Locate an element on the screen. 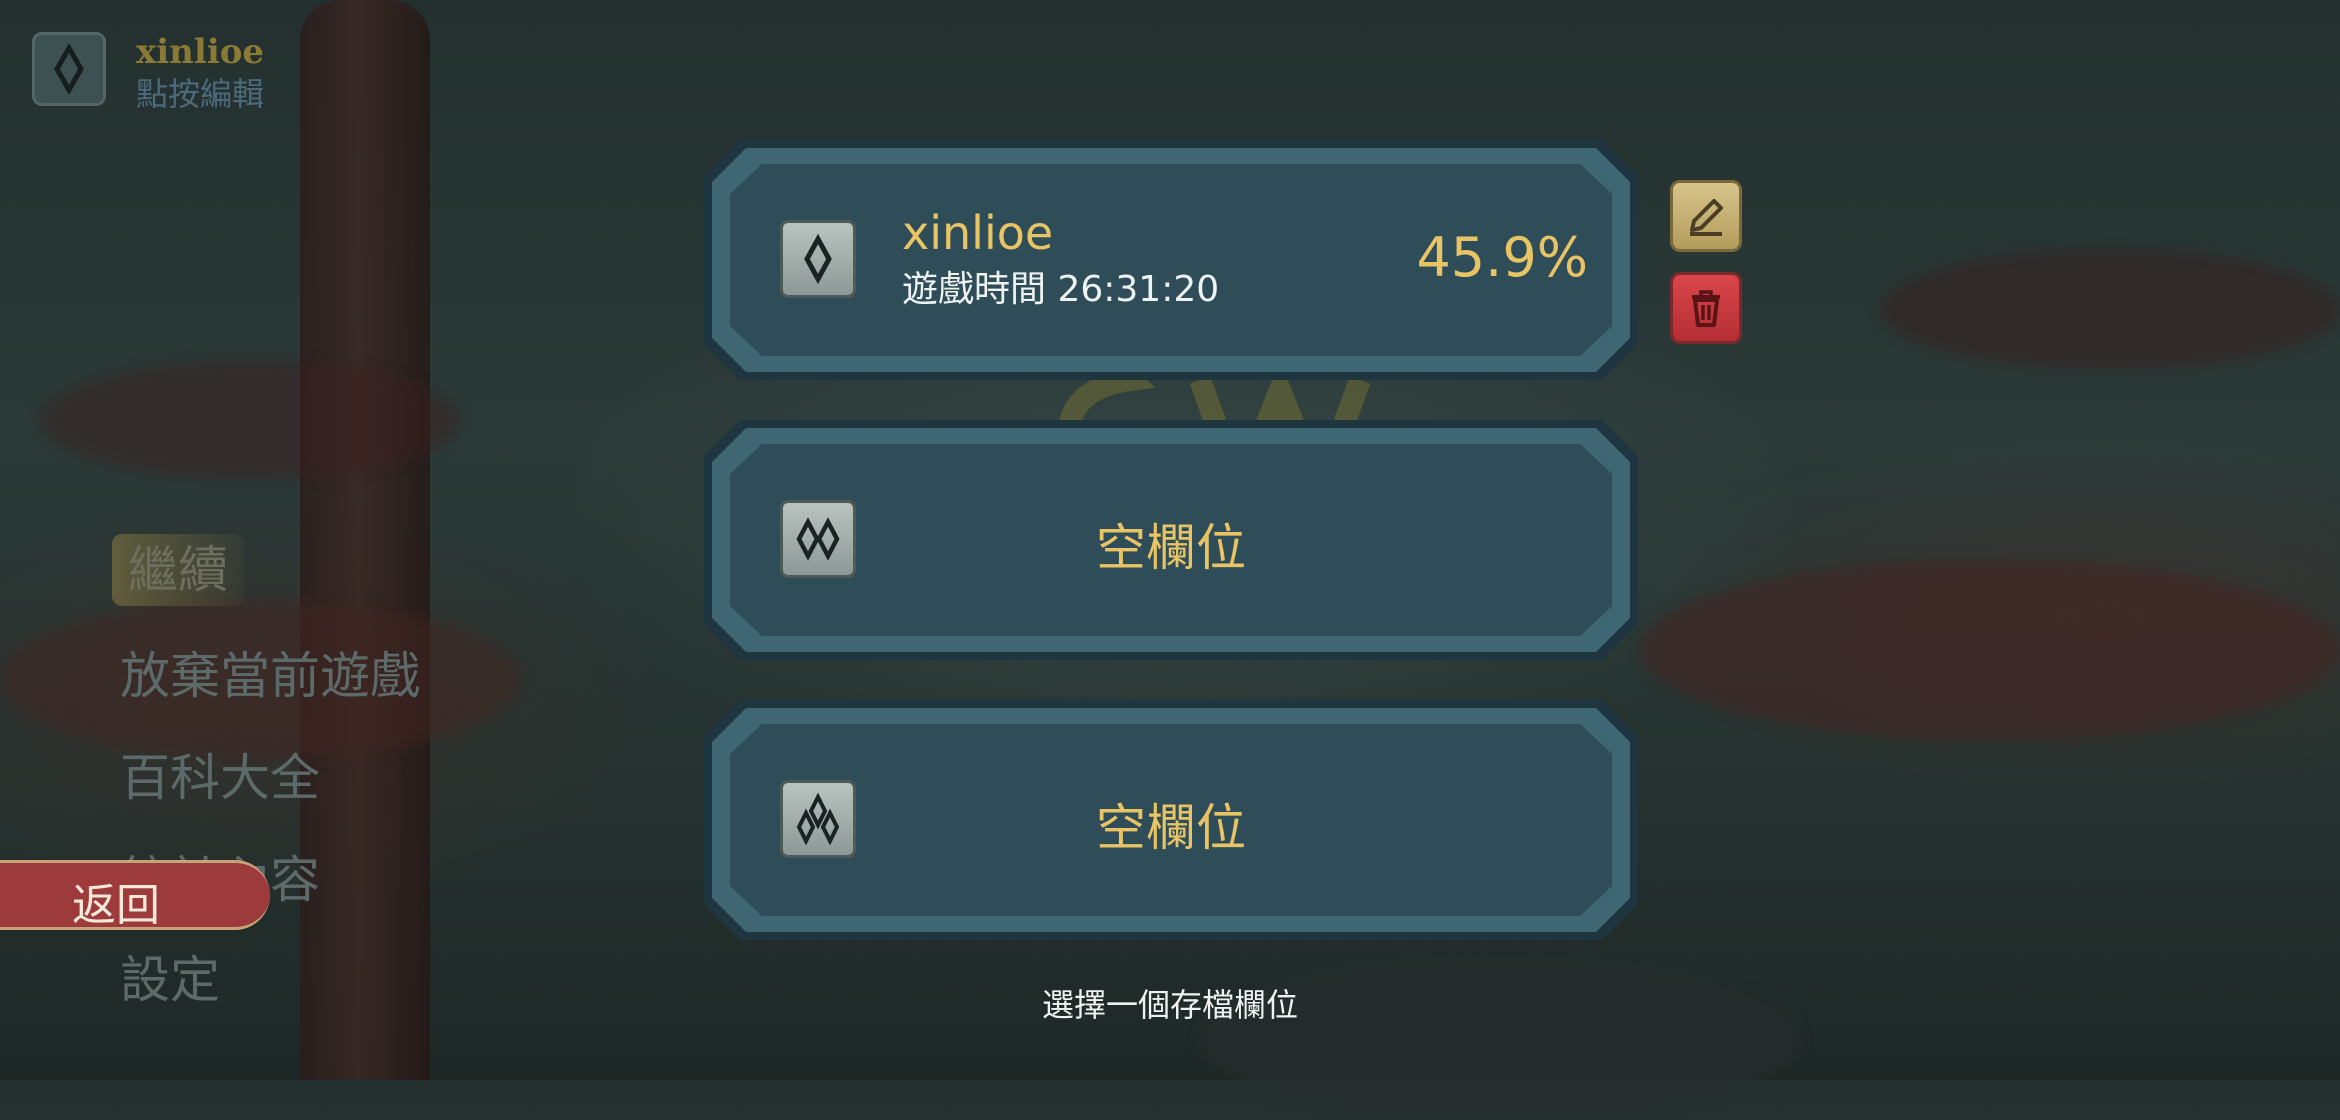  pencil-icon is located at coordinates (1706, 217).